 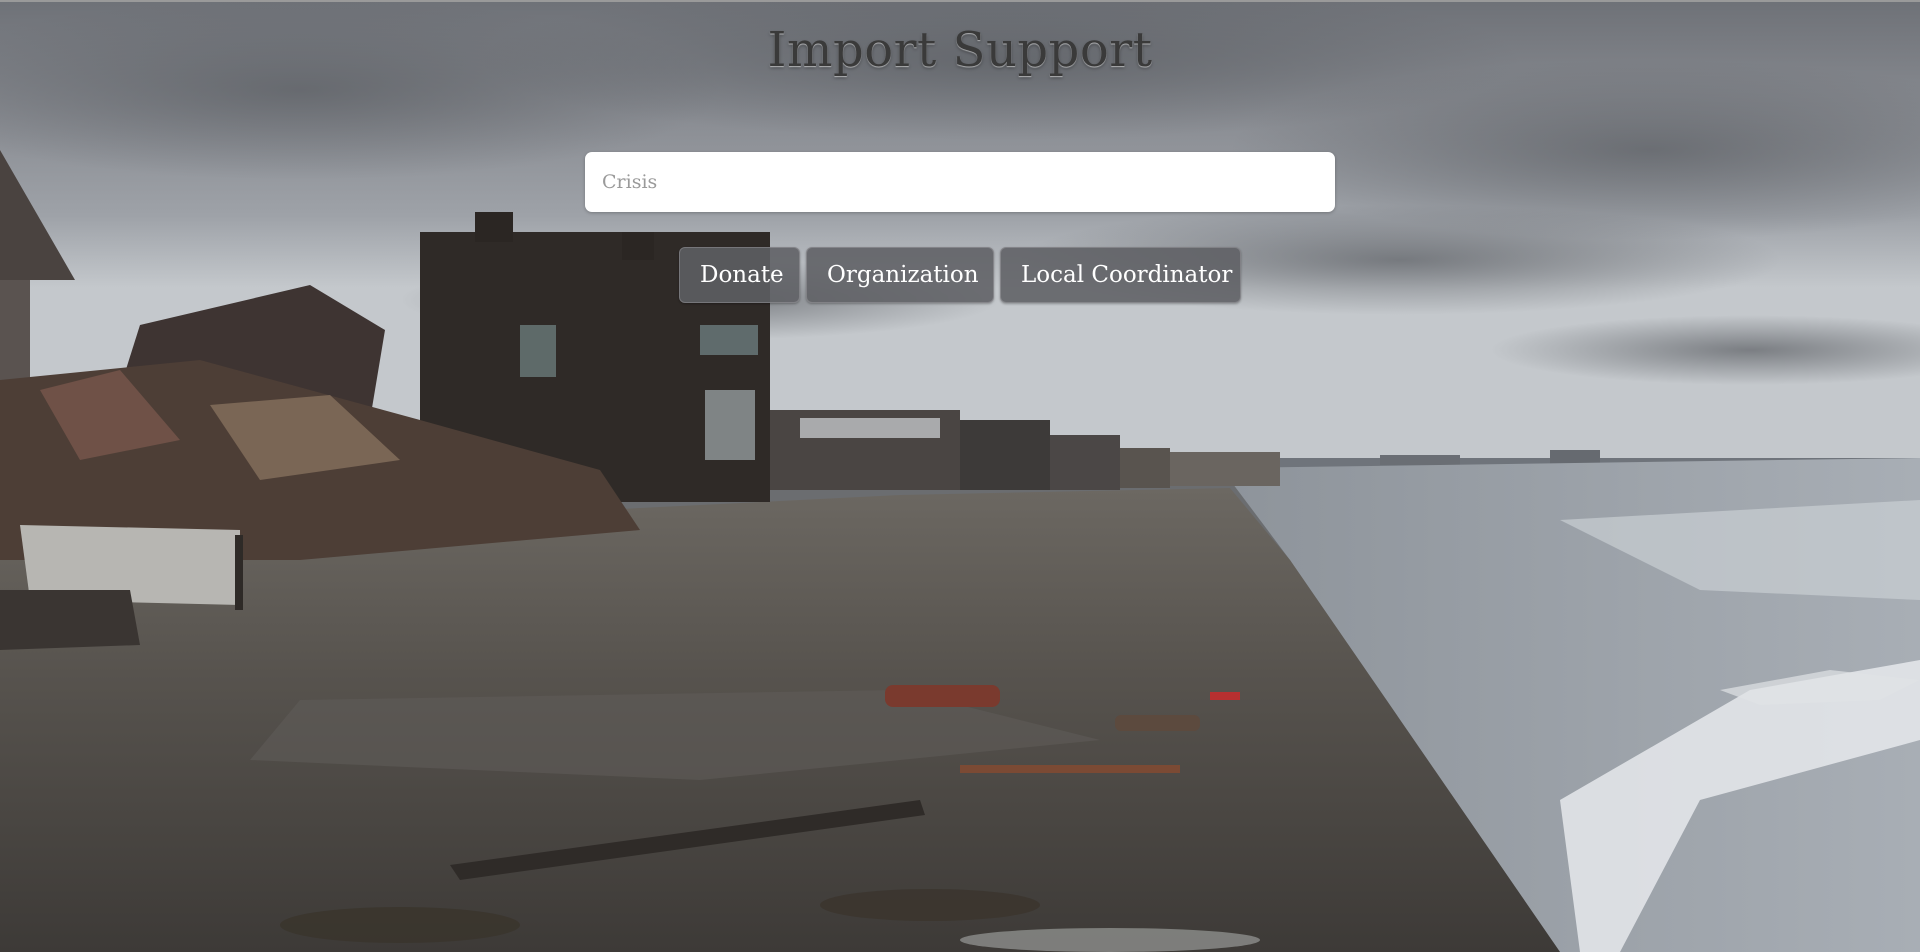 What do you see at coordinates (960, 1) in the screenshot?
I see `top-border` at bounding box center [960, 1].